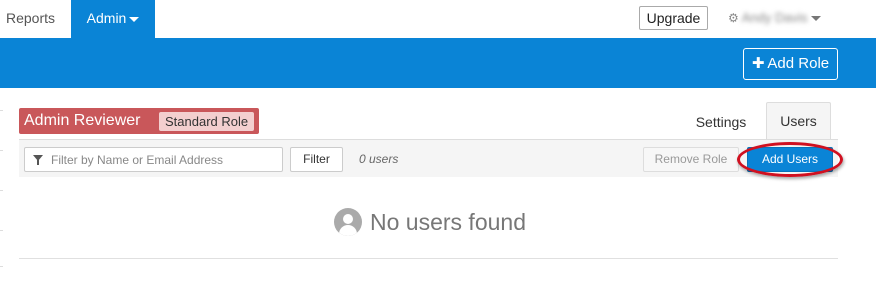 The height and width of the screenshot is (288, 876). I want to click on filter-icon, so click(38, 160).